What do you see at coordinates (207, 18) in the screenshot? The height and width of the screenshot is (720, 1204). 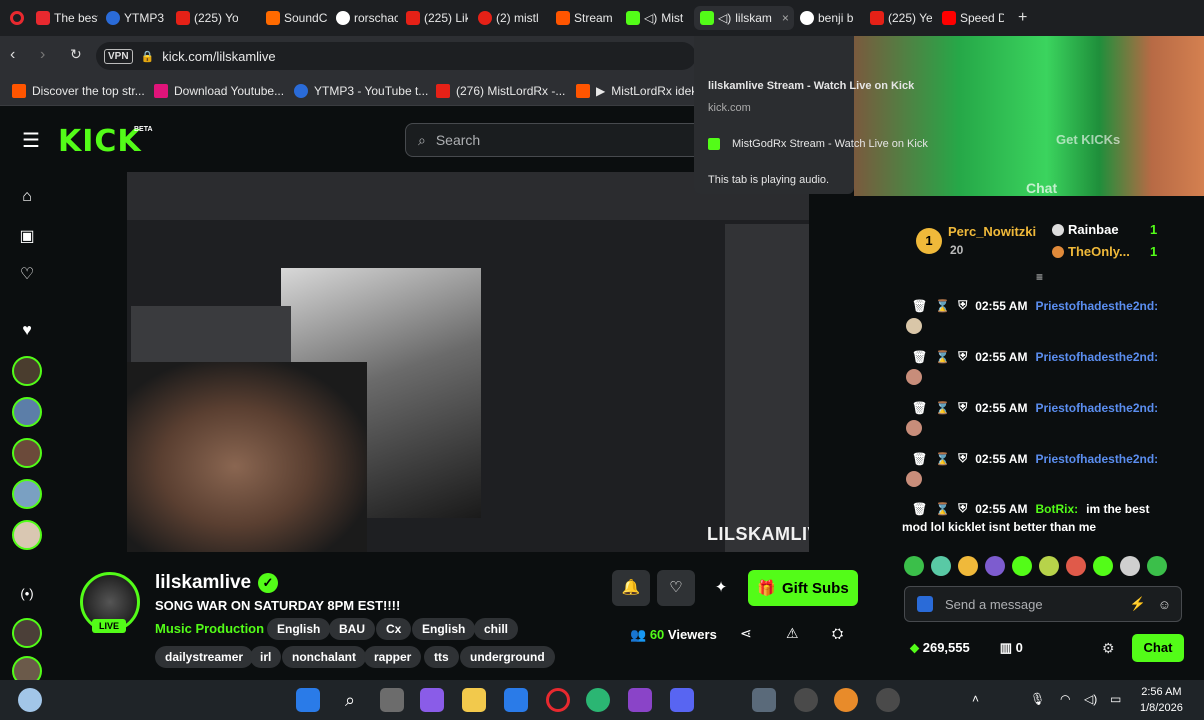 I see `browser-tab: (225) Yo` at bounding box center [207, 18].